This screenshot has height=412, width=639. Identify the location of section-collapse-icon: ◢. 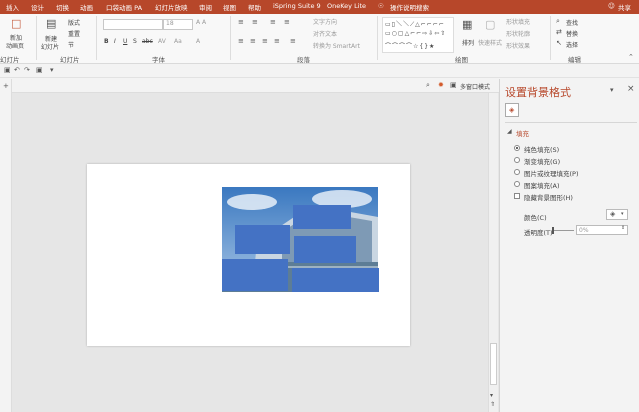
(509, 132).